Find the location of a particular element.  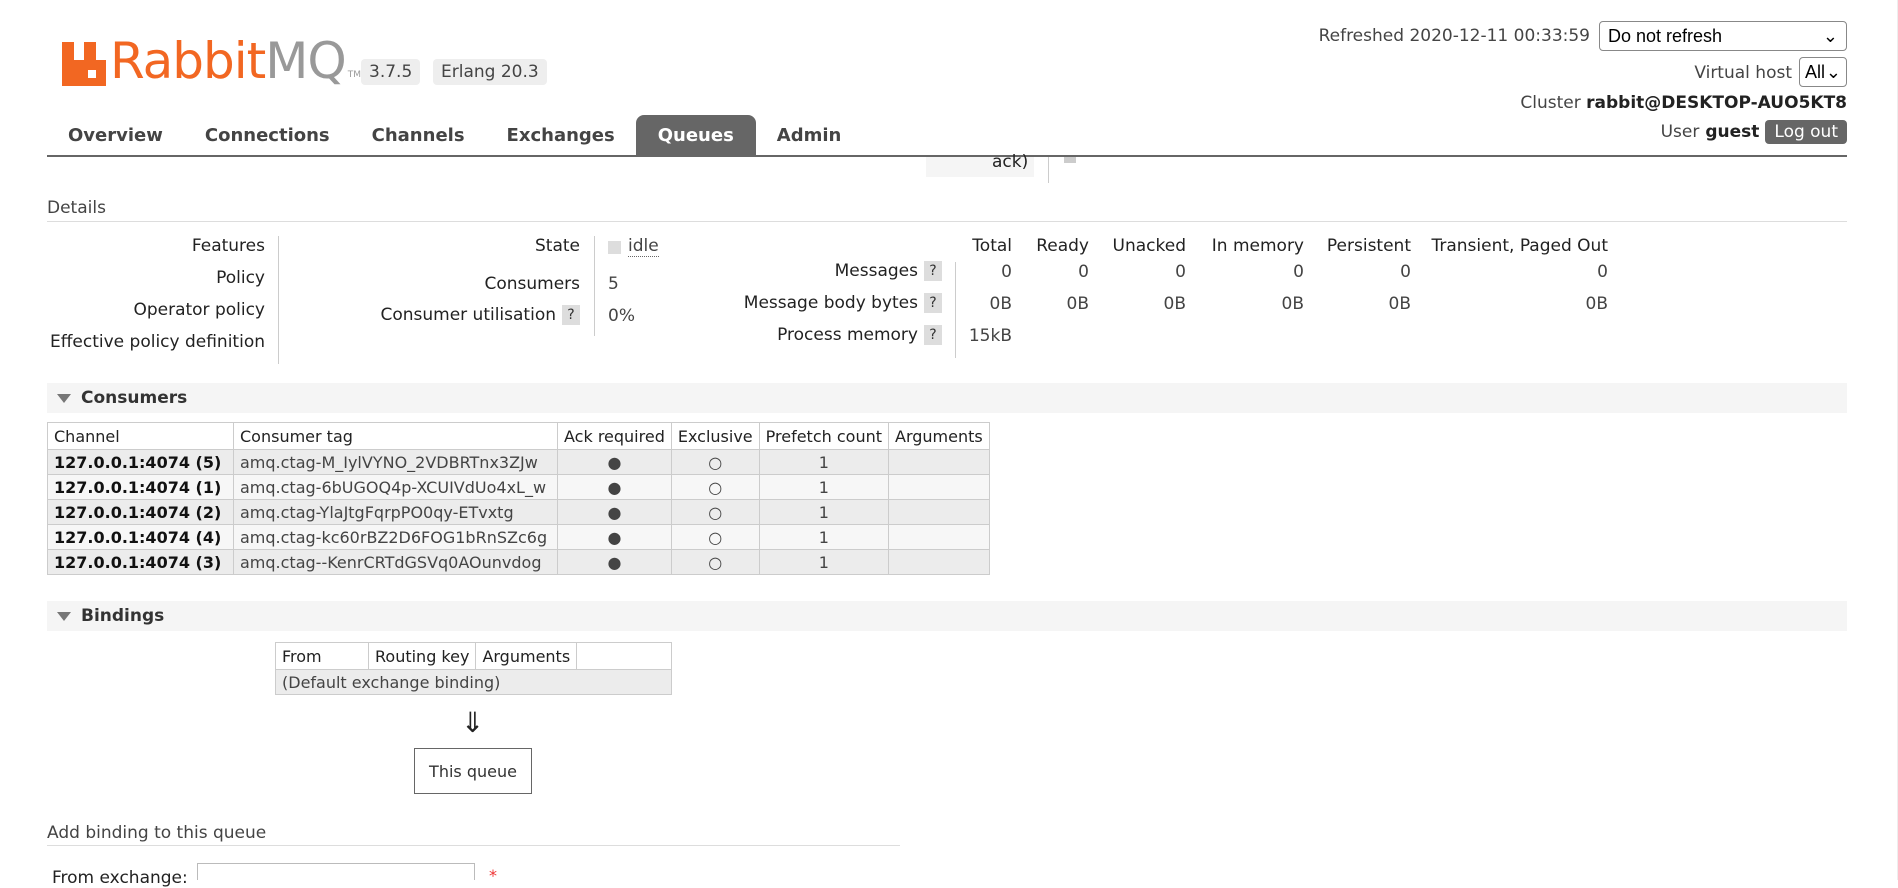

down-arrow-icon: ⇓ is located at coordinates (473, 722).